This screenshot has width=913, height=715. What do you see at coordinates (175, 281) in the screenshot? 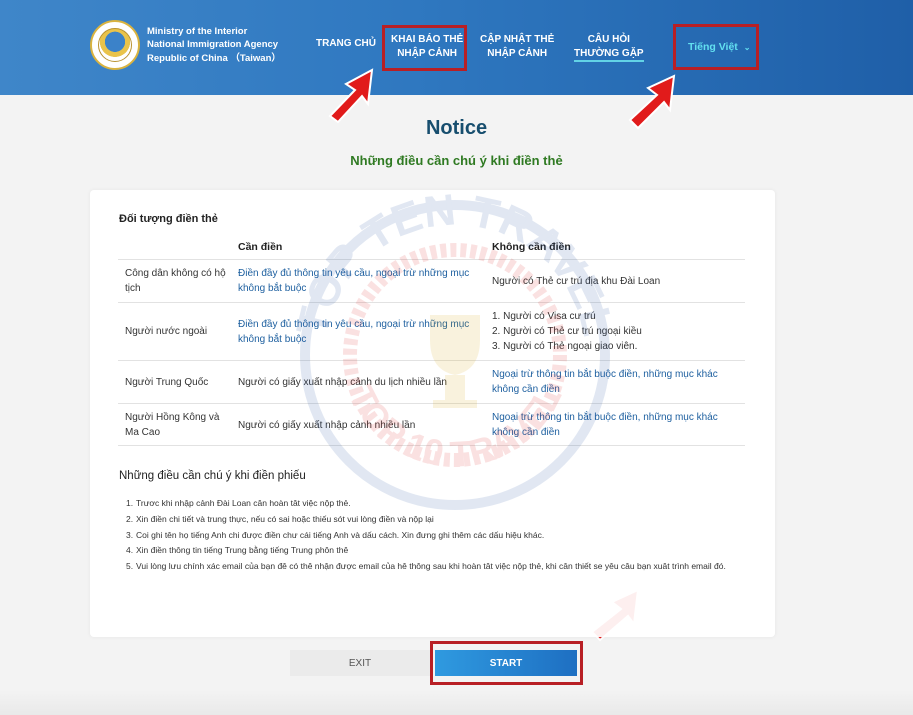
I see `row-who: Công dân không có hộ tịch` at bounding box center [175, 281].